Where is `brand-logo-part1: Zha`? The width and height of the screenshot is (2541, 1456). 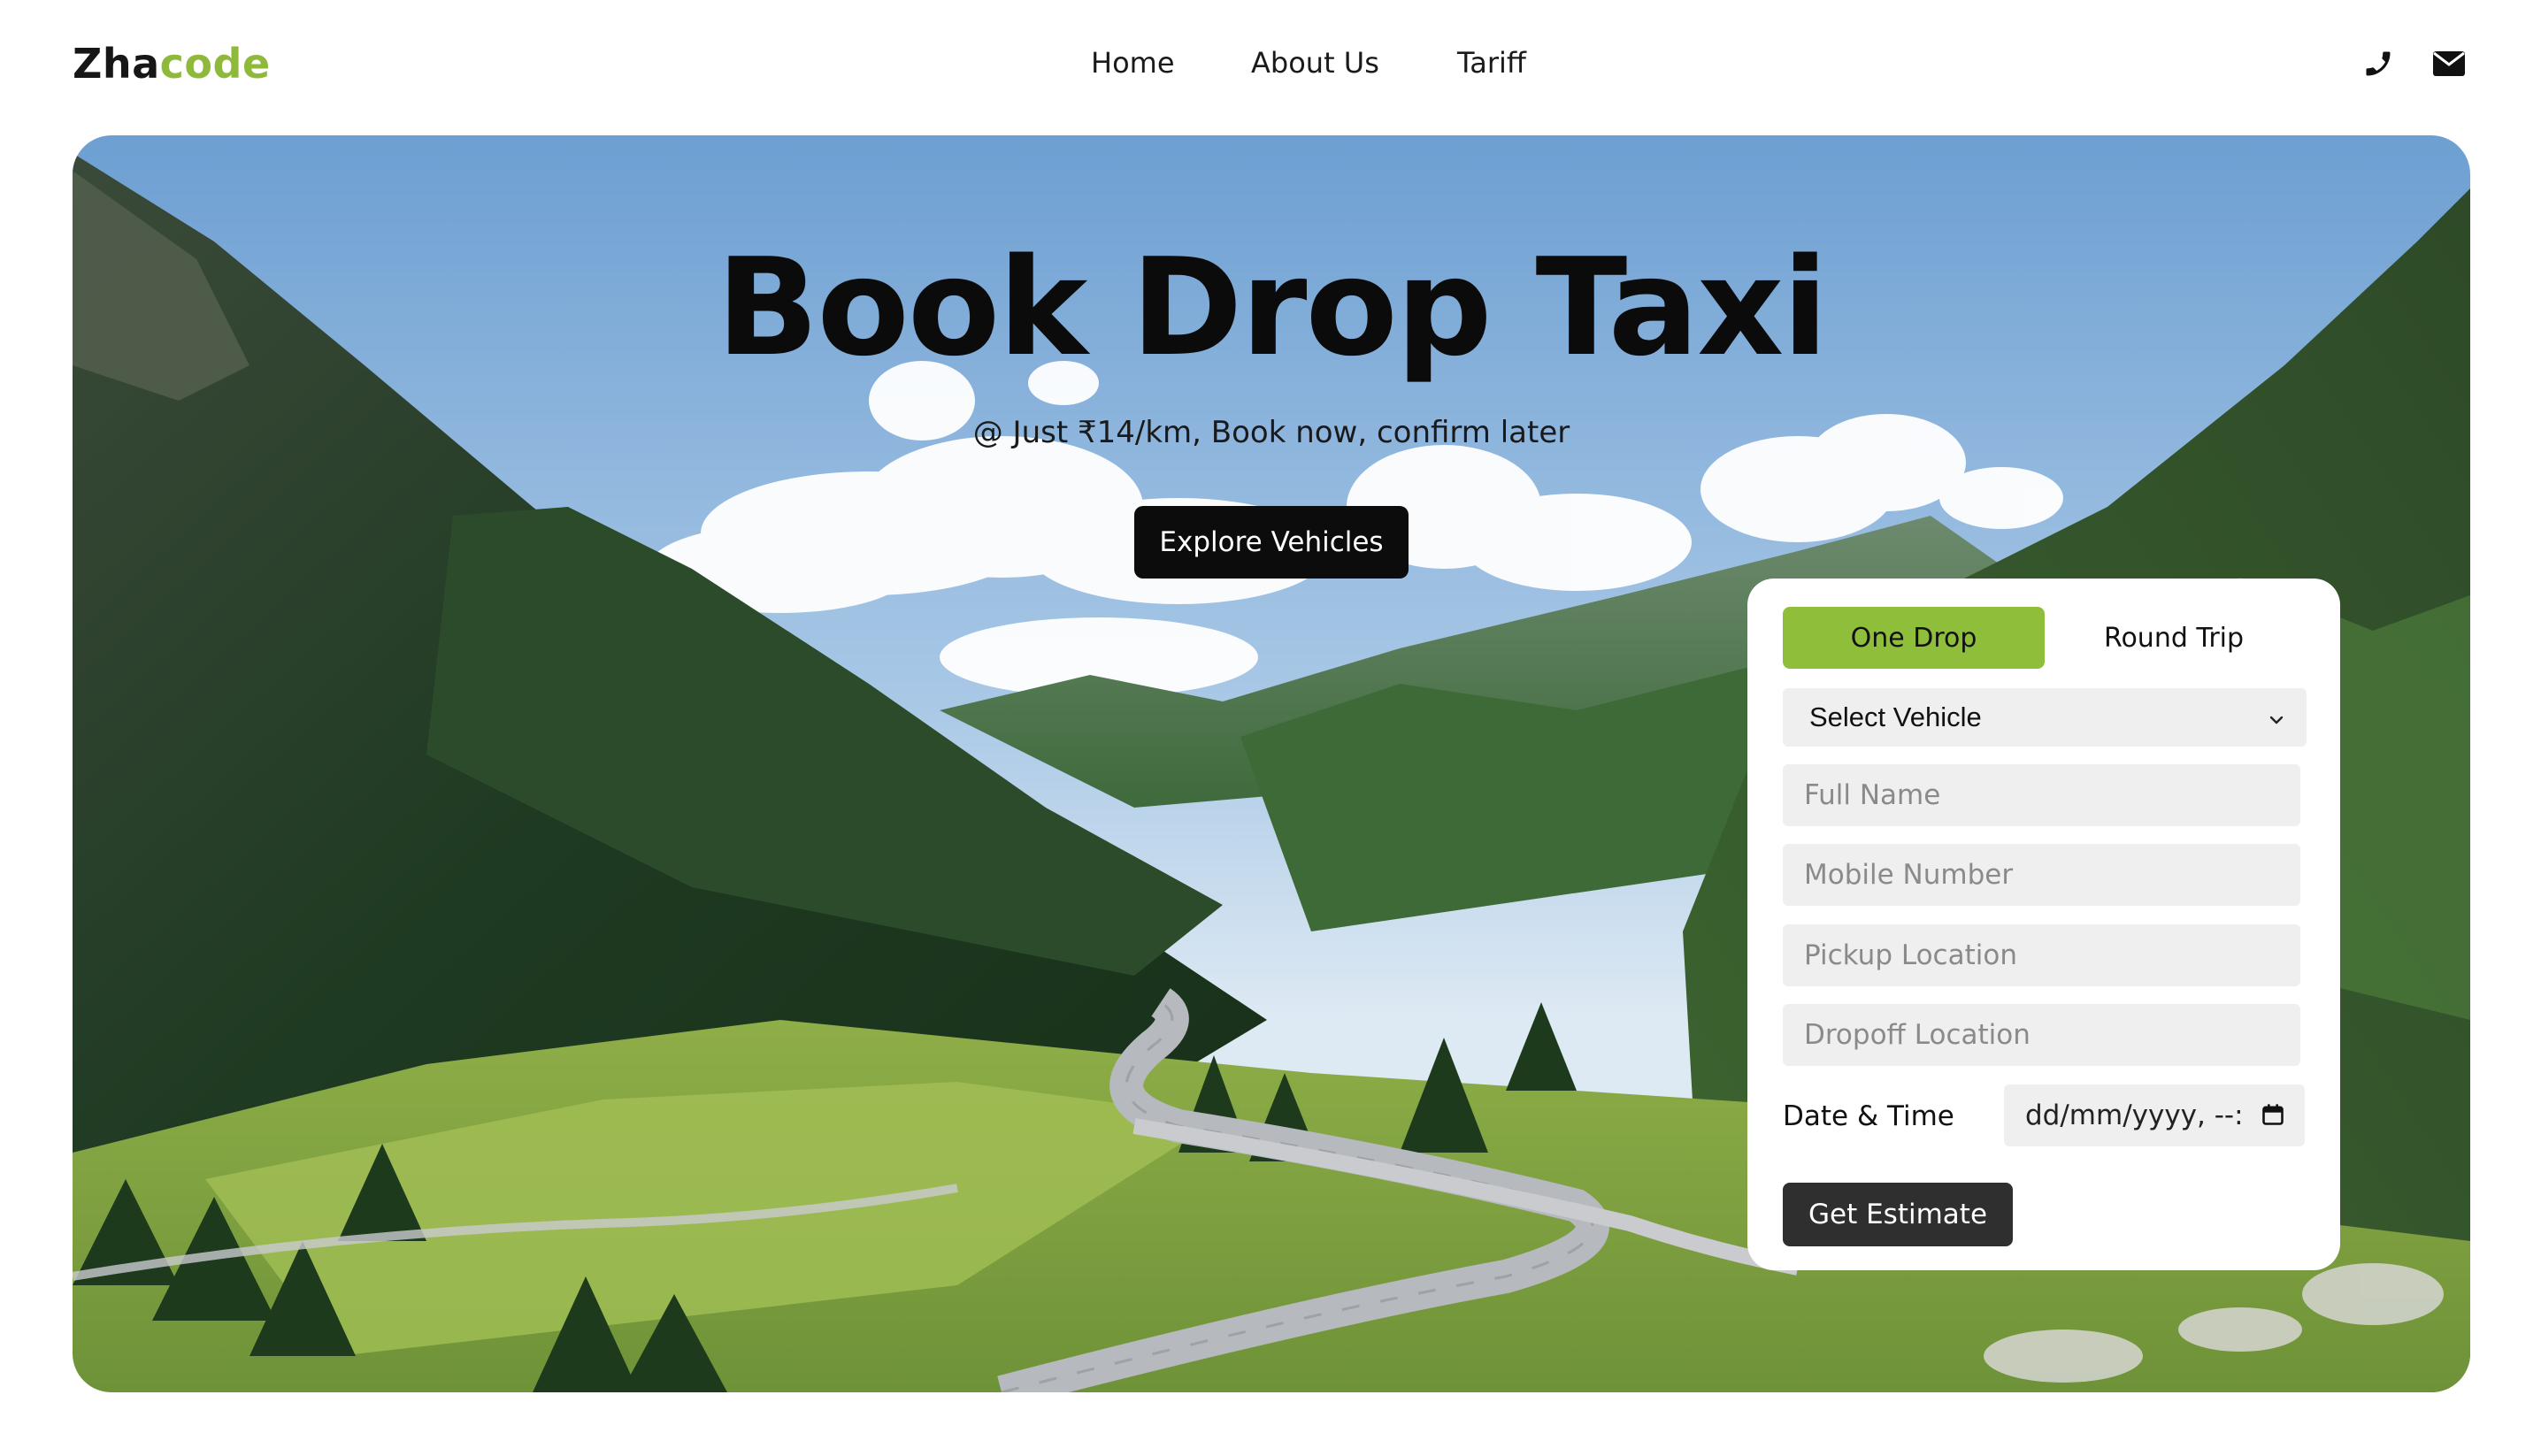
brand-logo-part1: Zha is located at coordinates (116, 64).